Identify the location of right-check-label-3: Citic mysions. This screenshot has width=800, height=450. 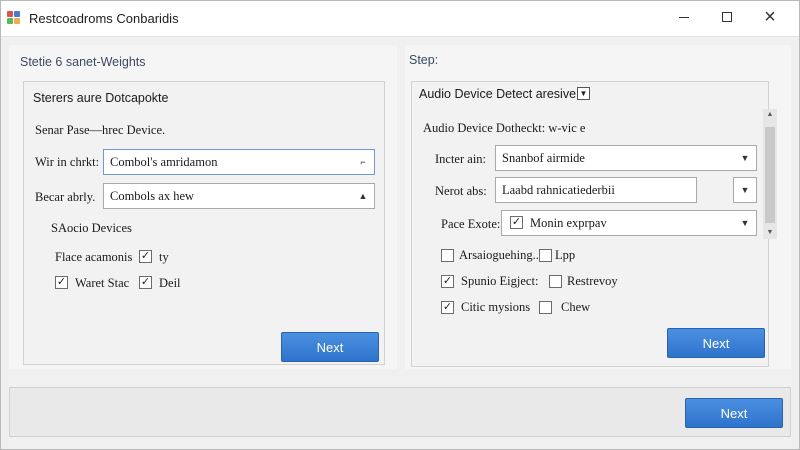
(496, 307).